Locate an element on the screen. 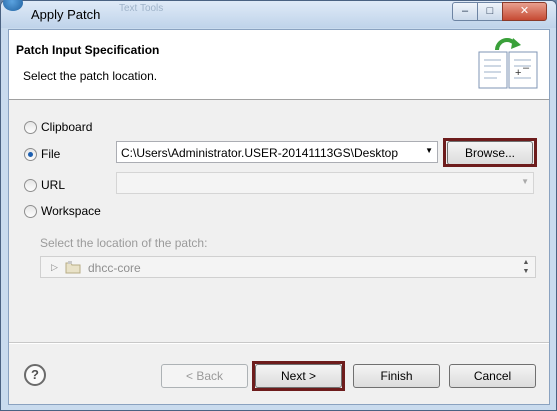 The image size is (557, 411). file-label: File is located at coordinates (51, 154).